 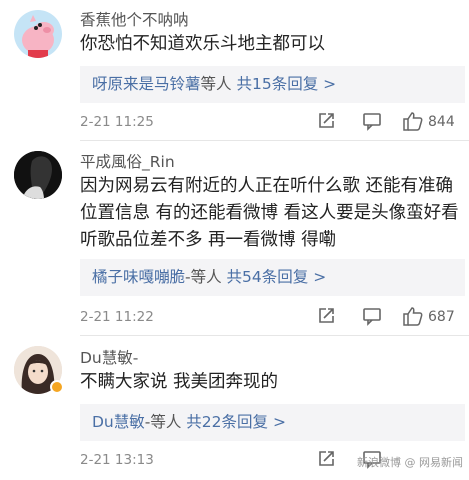 I want to click on reply-count: 共22条回复 >, so click(x=236, y=422).